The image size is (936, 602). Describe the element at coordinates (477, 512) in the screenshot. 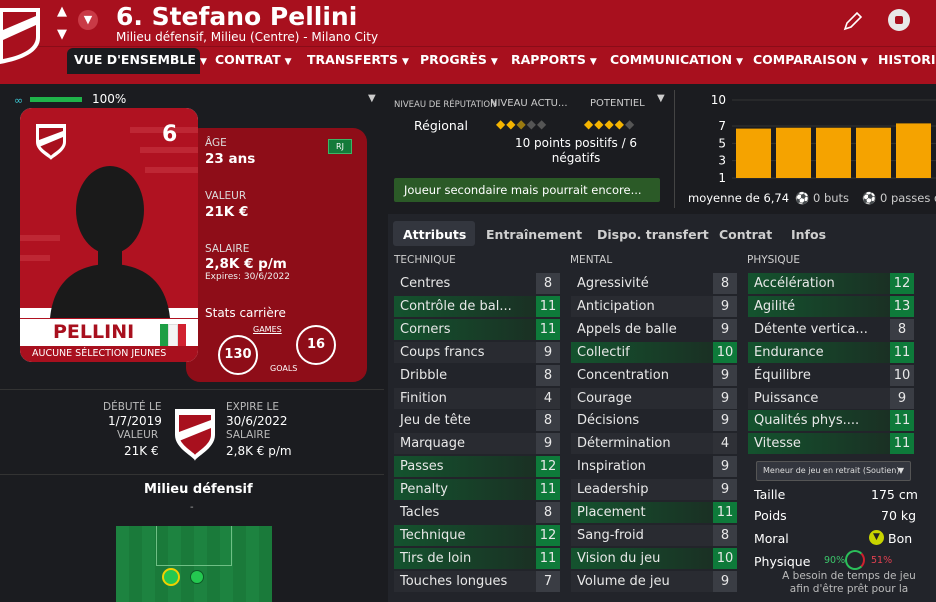

I see `technique-attribute-row: Tacles 8` at that location.